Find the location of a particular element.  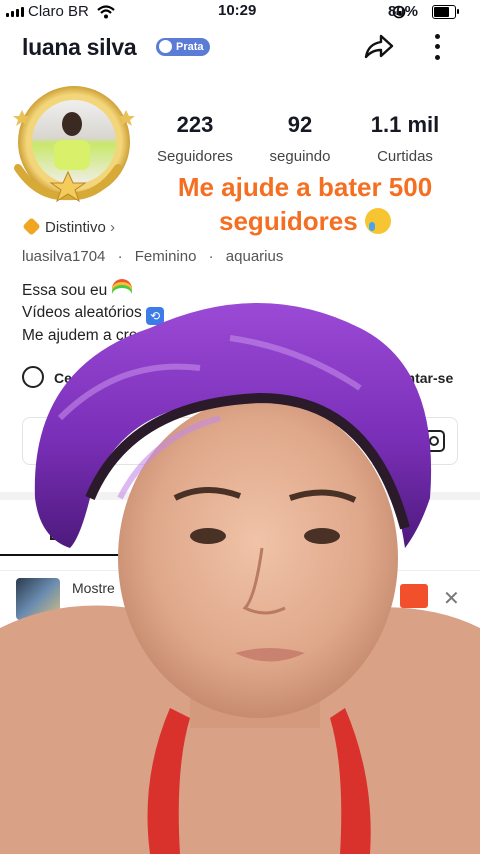

distintivo-link: Distintivo › is located at coordinates (69, 226).